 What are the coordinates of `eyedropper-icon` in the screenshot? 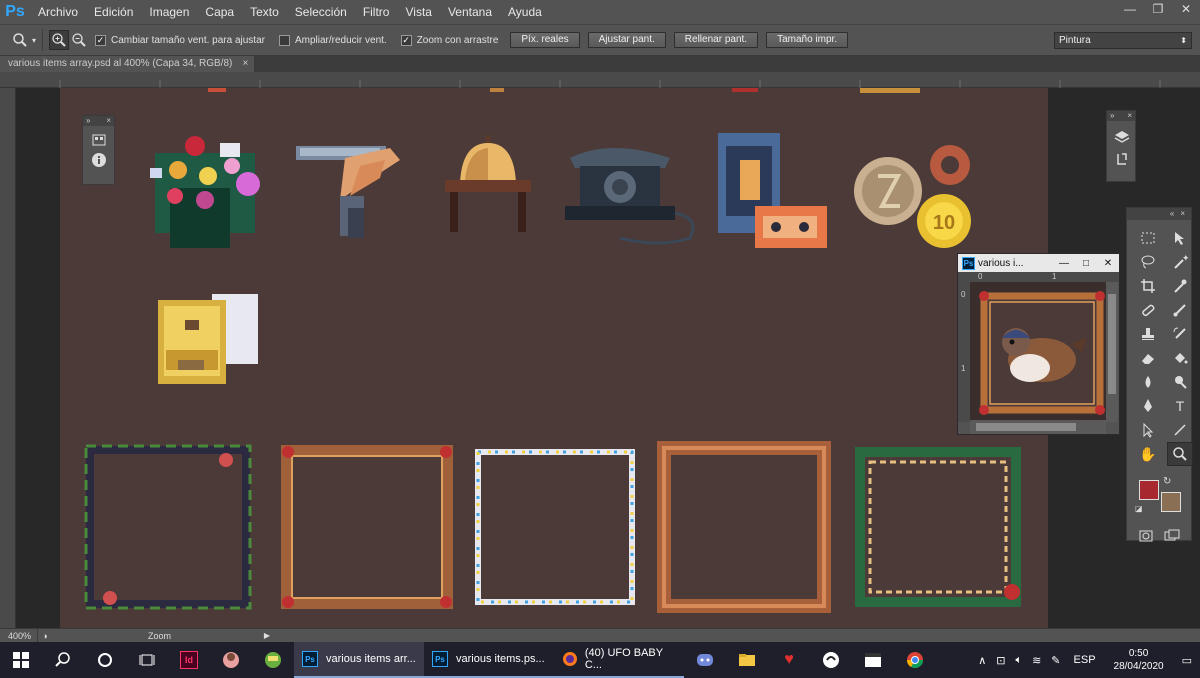 It's located at (1180, 286).